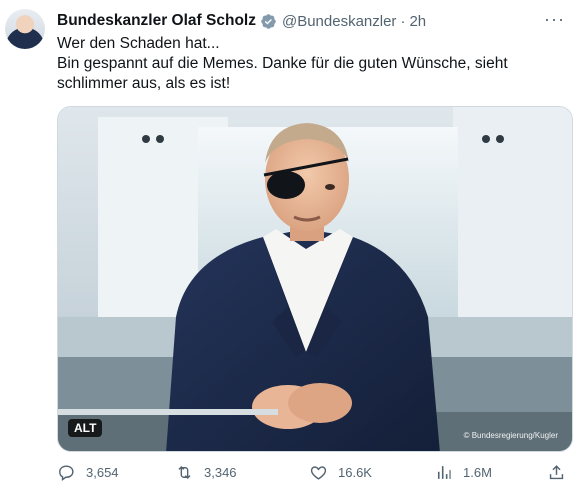  What do you see at coordinates (66, 473) in the screenshot?
I see `reply-icon` at bounding box center [66, 473].